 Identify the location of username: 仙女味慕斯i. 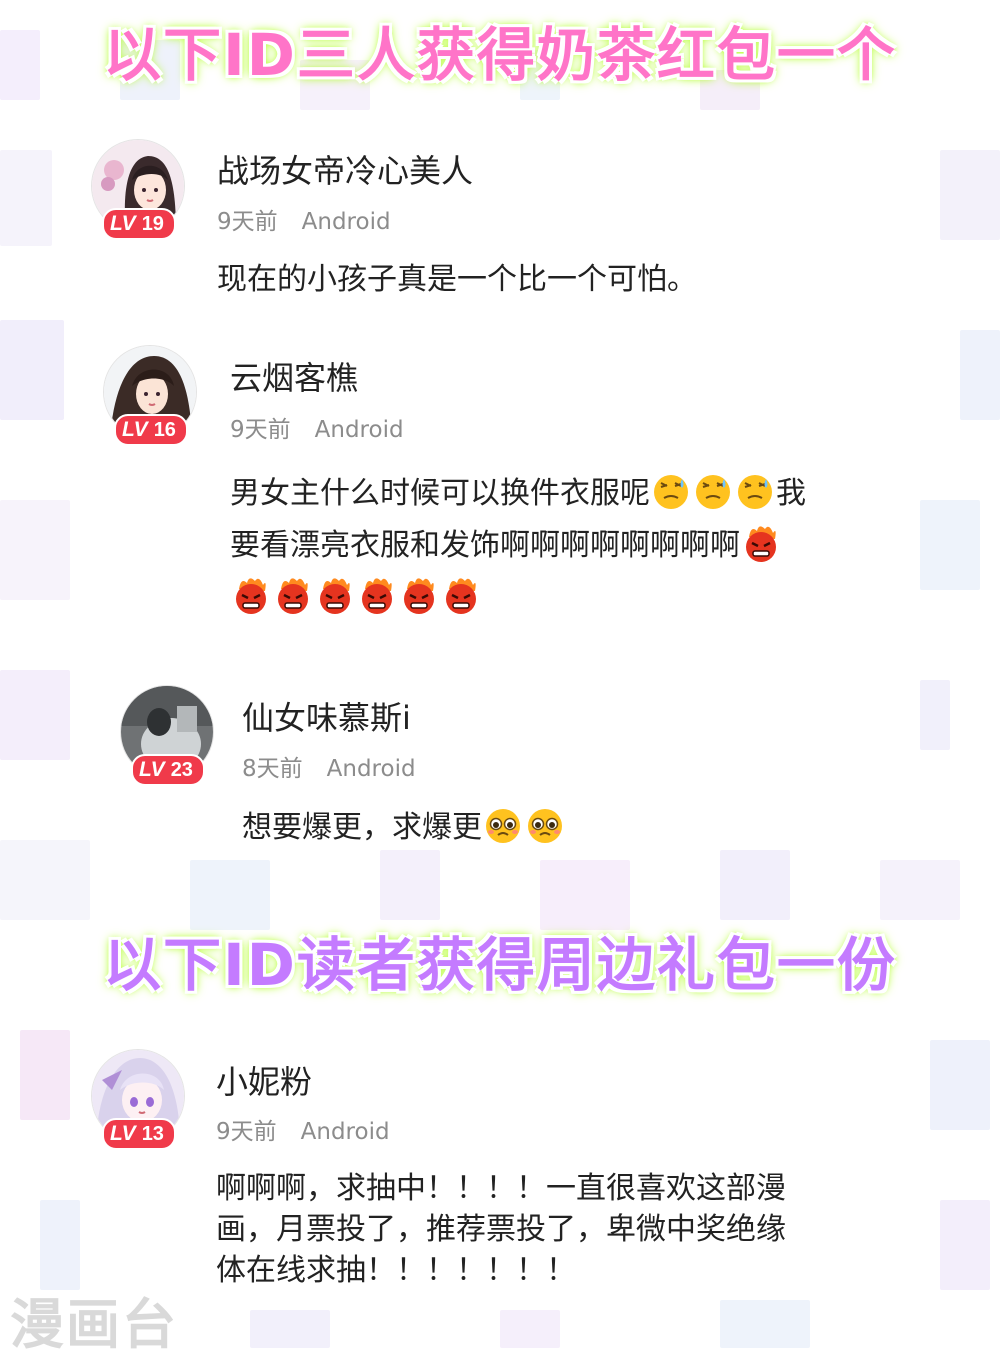
(326, 716).